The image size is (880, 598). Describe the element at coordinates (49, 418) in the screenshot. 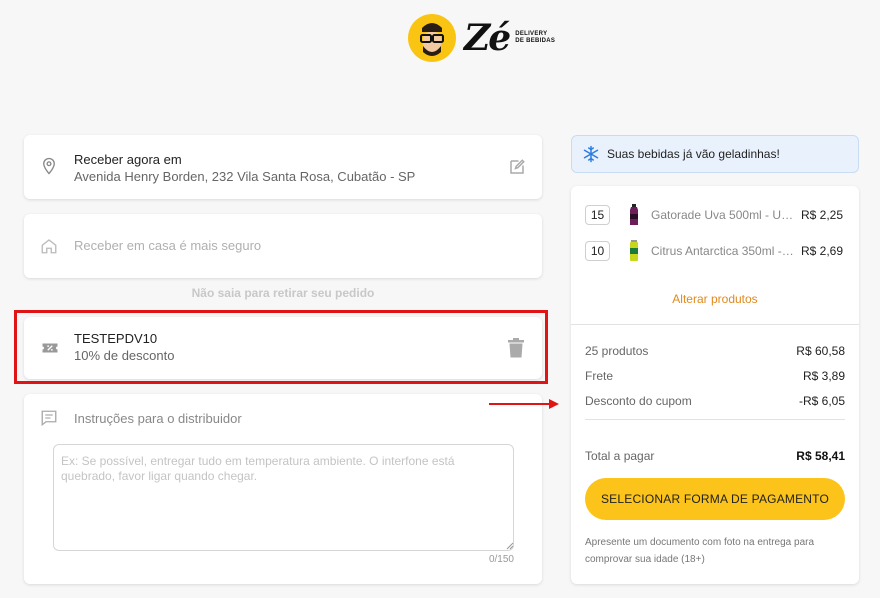

I see `message-icon` at that location.